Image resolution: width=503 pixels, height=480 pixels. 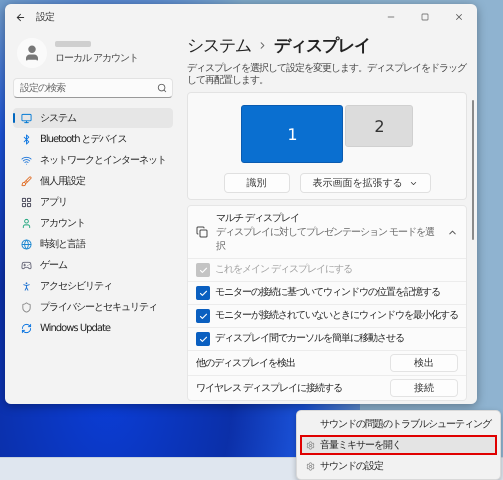 What do you see at coordinates (32, 53) in the screenshot?
I see `avatar` at bounding box center [32, 53].